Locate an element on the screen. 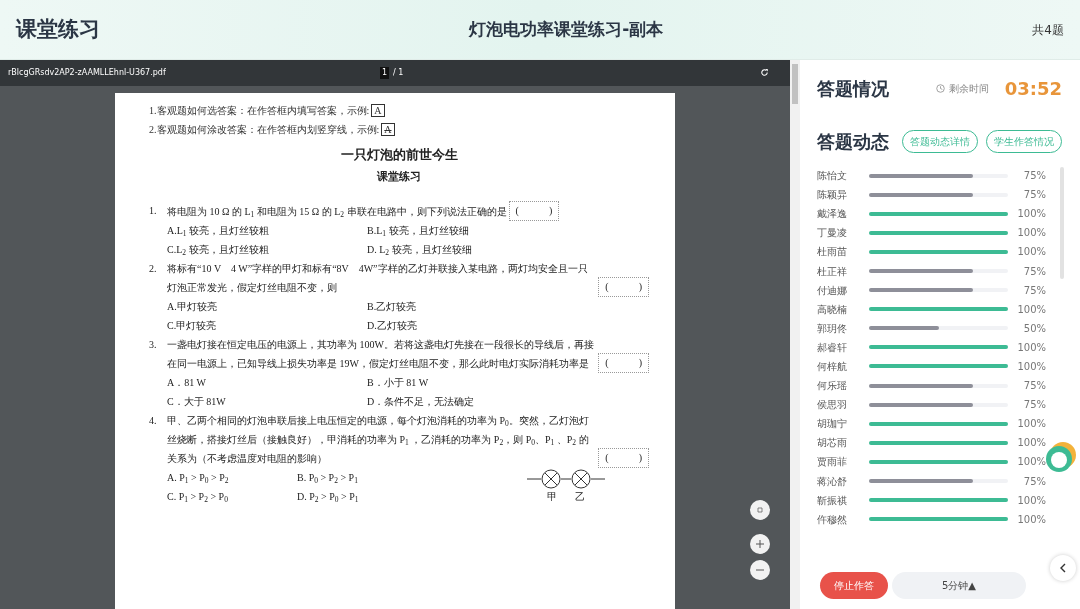 This screenshot has height=609, width=1080. circuit-label: 乙 is located at coordinates (580, 497).